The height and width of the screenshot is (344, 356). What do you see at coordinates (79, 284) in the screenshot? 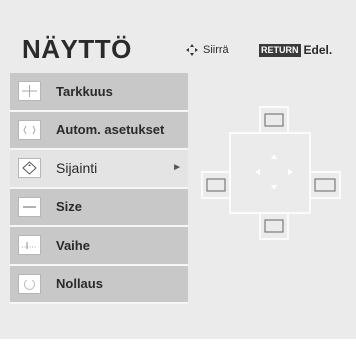
I see `menu-item-label: Nollaus` at bounding box center [79, 284].